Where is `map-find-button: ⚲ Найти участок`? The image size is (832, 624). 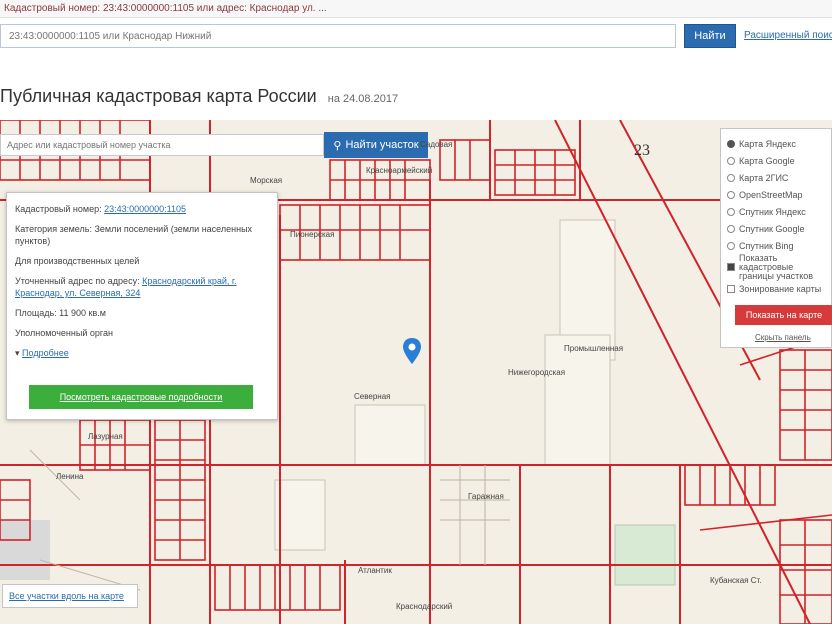 map-find-button: ⚲ Найти участок is located at coordinates (376, 145).